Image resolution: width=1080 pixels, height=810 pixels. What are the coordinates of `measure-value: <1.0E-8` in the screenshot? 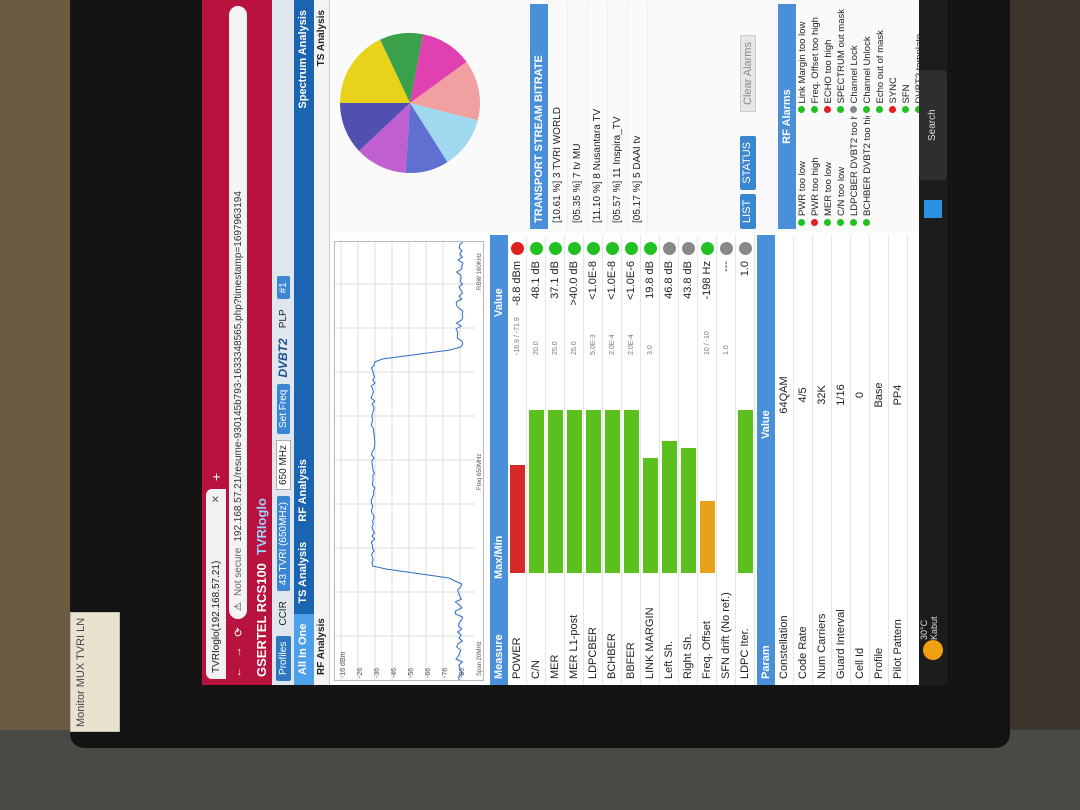 It's located at (612, 280).